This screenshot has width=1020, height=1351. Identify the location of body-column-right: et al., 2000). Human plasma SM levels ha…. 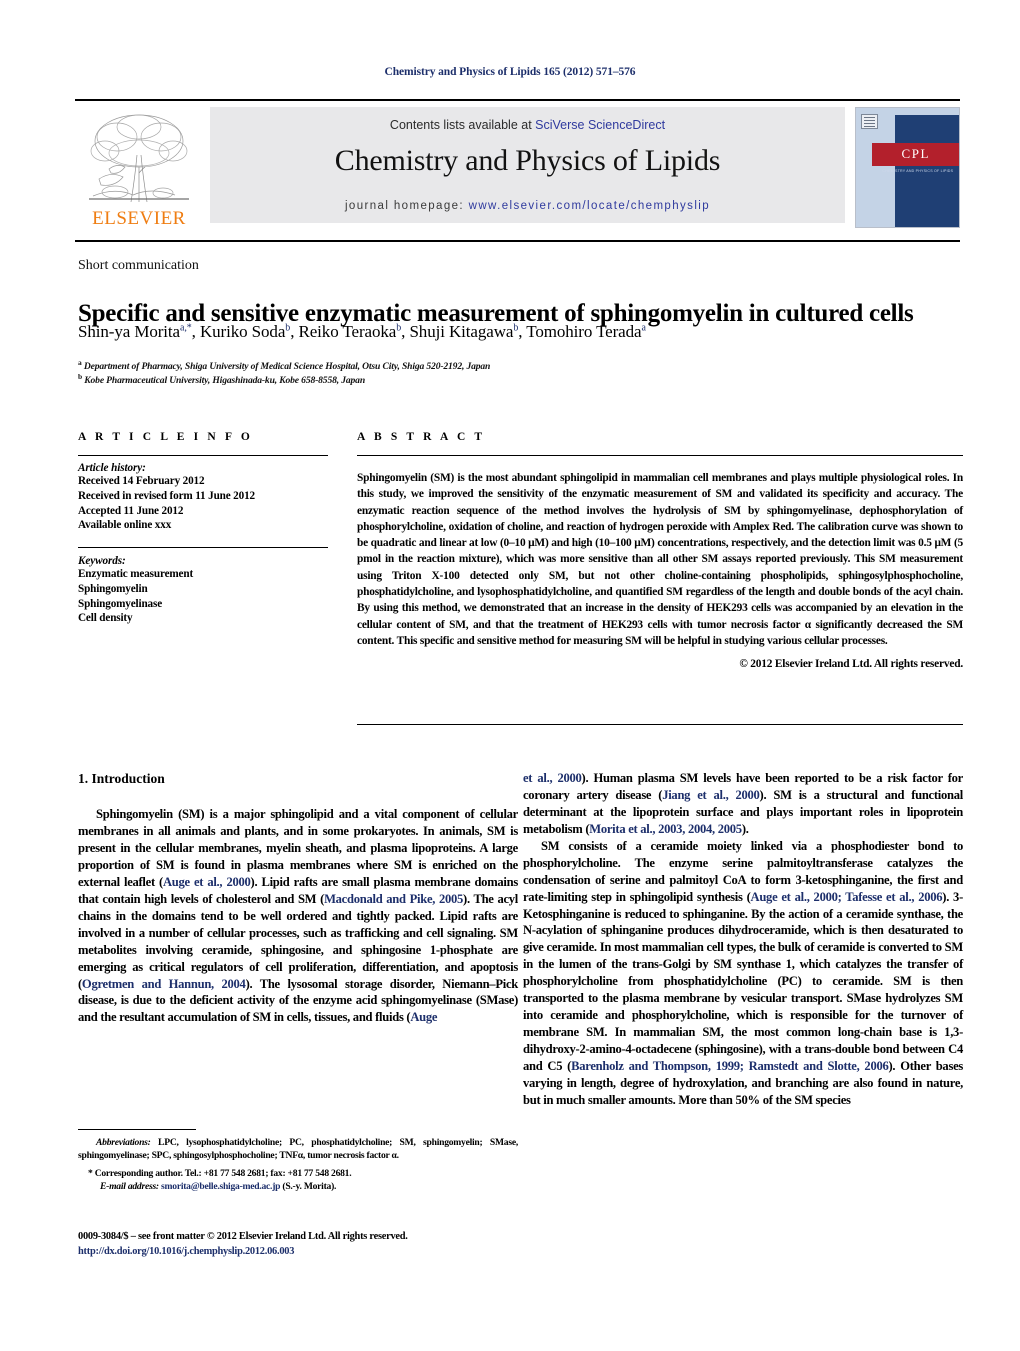
(743, 939).